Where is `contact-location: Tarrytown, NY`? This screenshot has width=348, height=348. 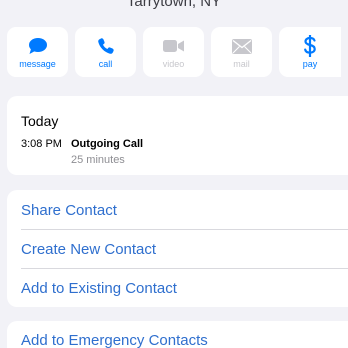
contact-location: Tarrytown, NY is located at coordinates (174, 5).